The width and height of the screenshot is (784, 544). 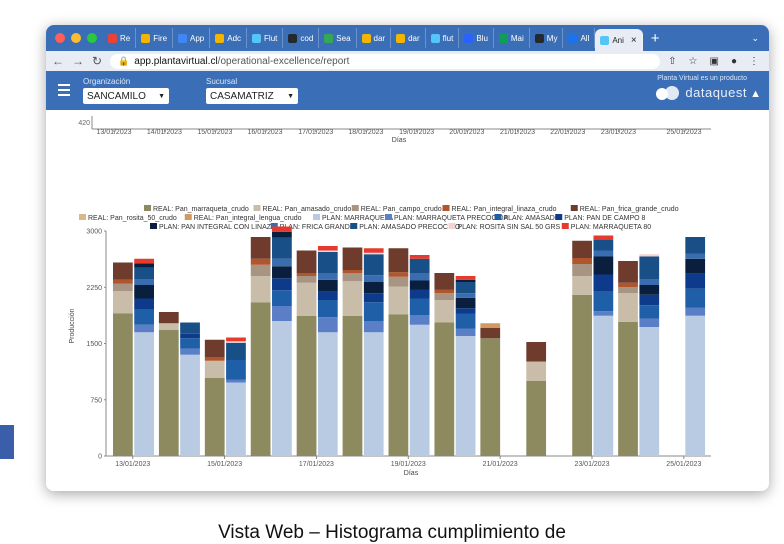 I want to click on browser-tab: Ani ×, so click(x=619, y=40).